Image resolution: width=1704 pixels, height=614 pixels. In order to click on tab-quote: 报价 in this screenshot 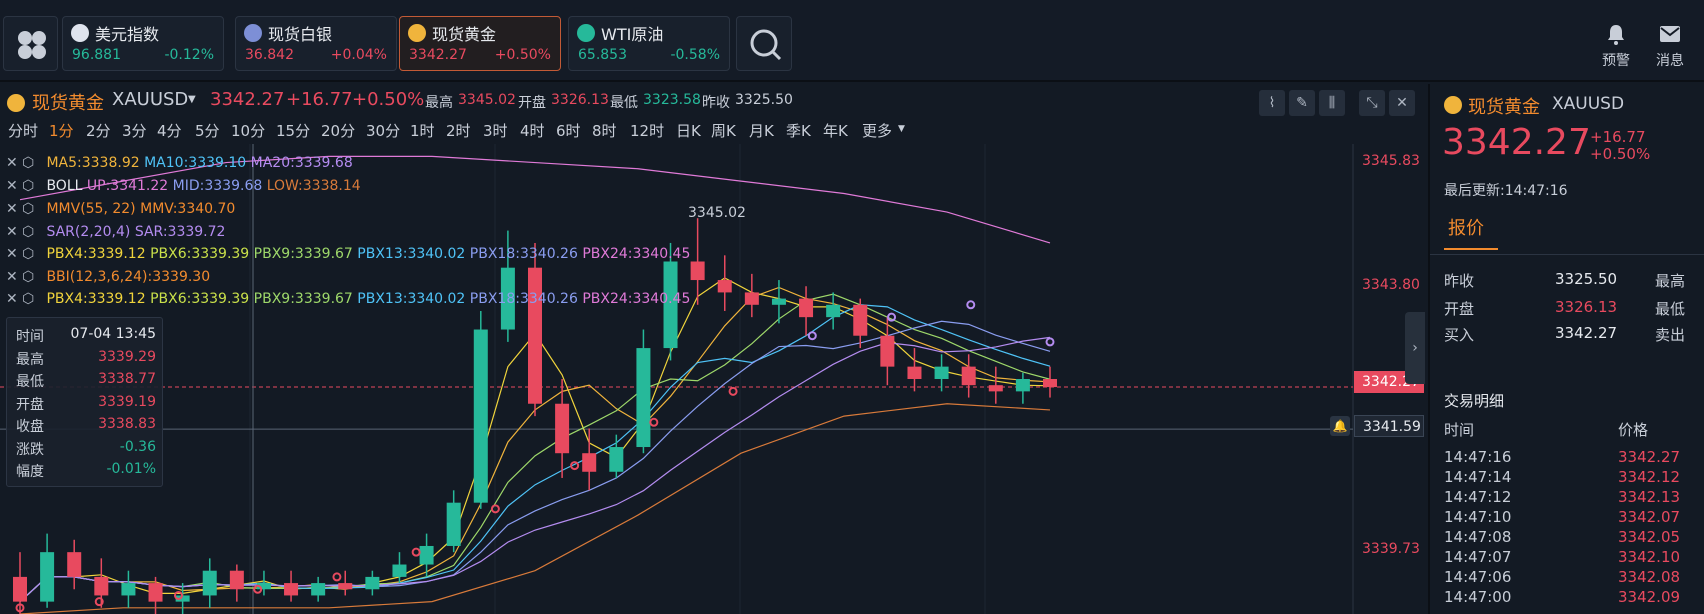, I will do `click(1466, 227)`.